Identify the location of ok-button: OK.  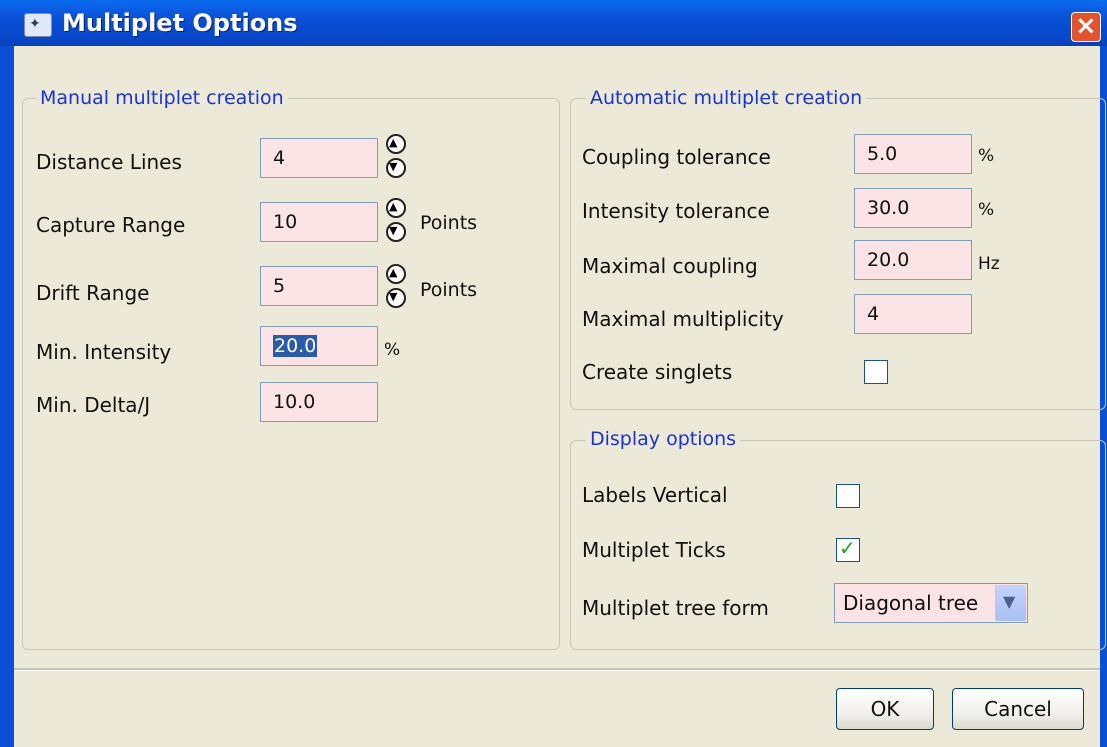
(885, 709).